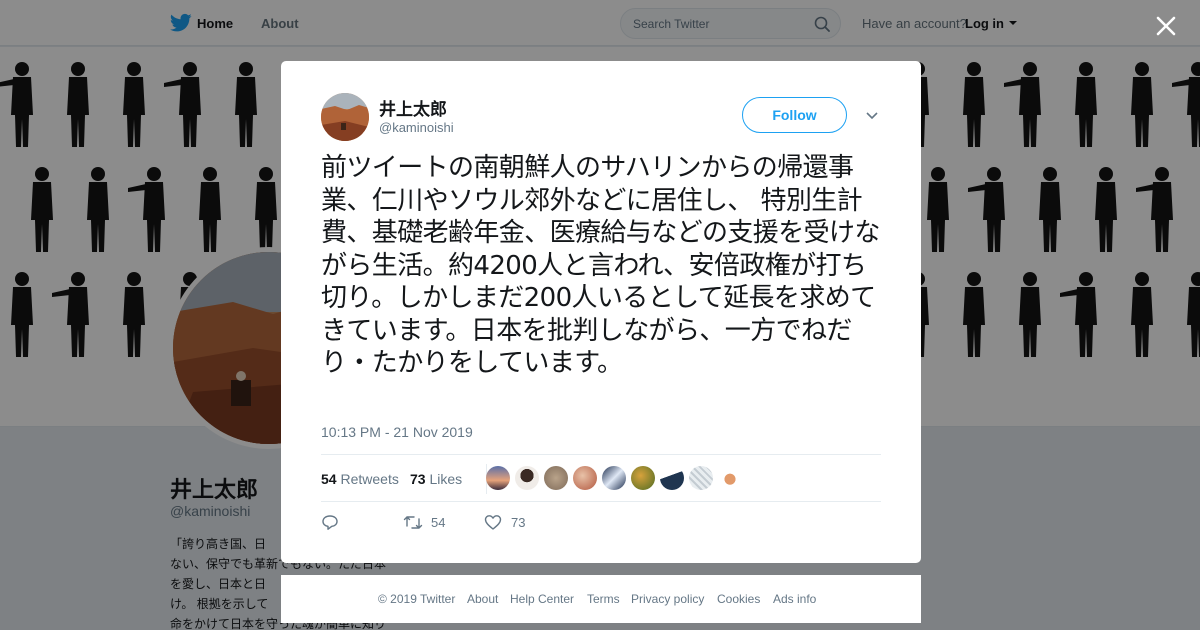  What do you see at coordinates (518, 522) in the screenshot?
I see `like-count: 73` at bounding box center [518, 522].